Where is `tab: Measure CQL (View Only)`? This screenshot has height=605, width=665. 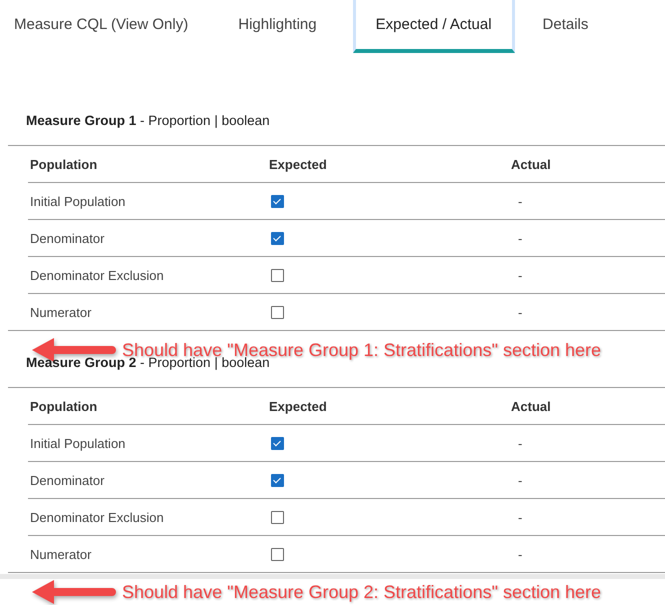 tab: Measure CQL (View Only) is located at coordinates (105, 26).